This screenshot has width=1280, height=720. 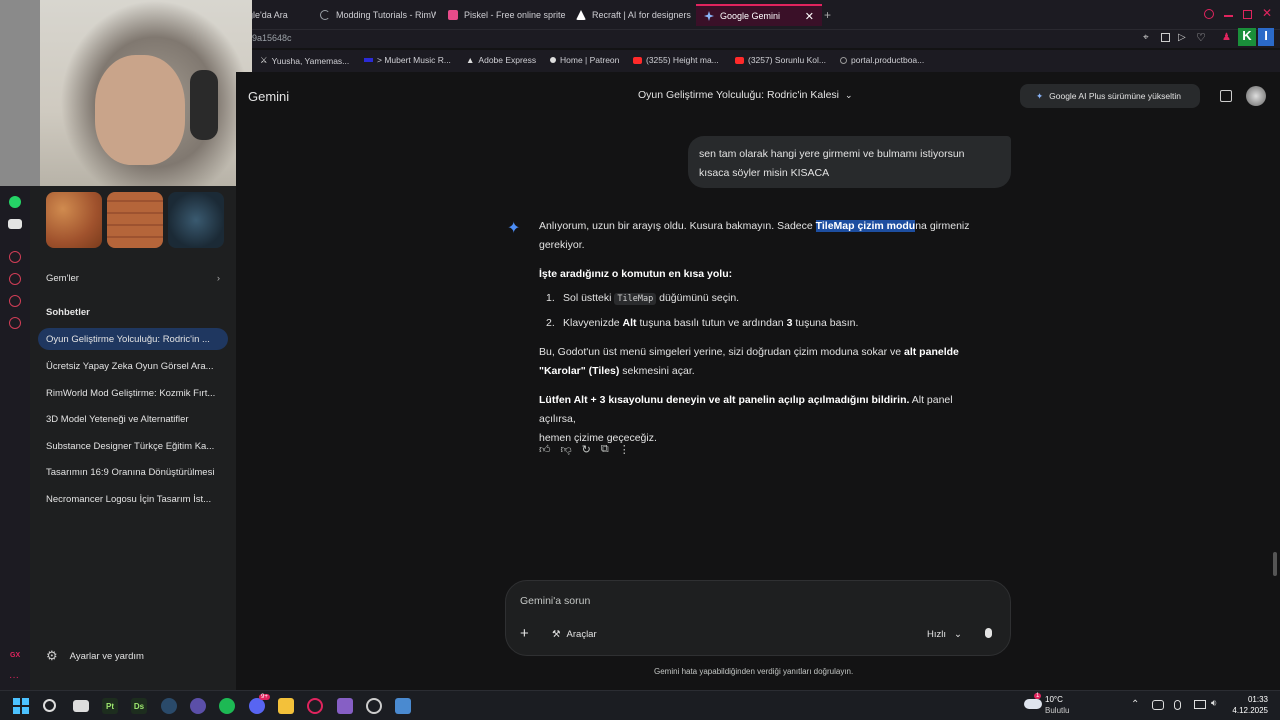 What do you see at coordinates (133, 656) in the screenshot?
I see `settings-help-button: ⚙ Ayarlar ve yardım` at bounding box center [133, 656].